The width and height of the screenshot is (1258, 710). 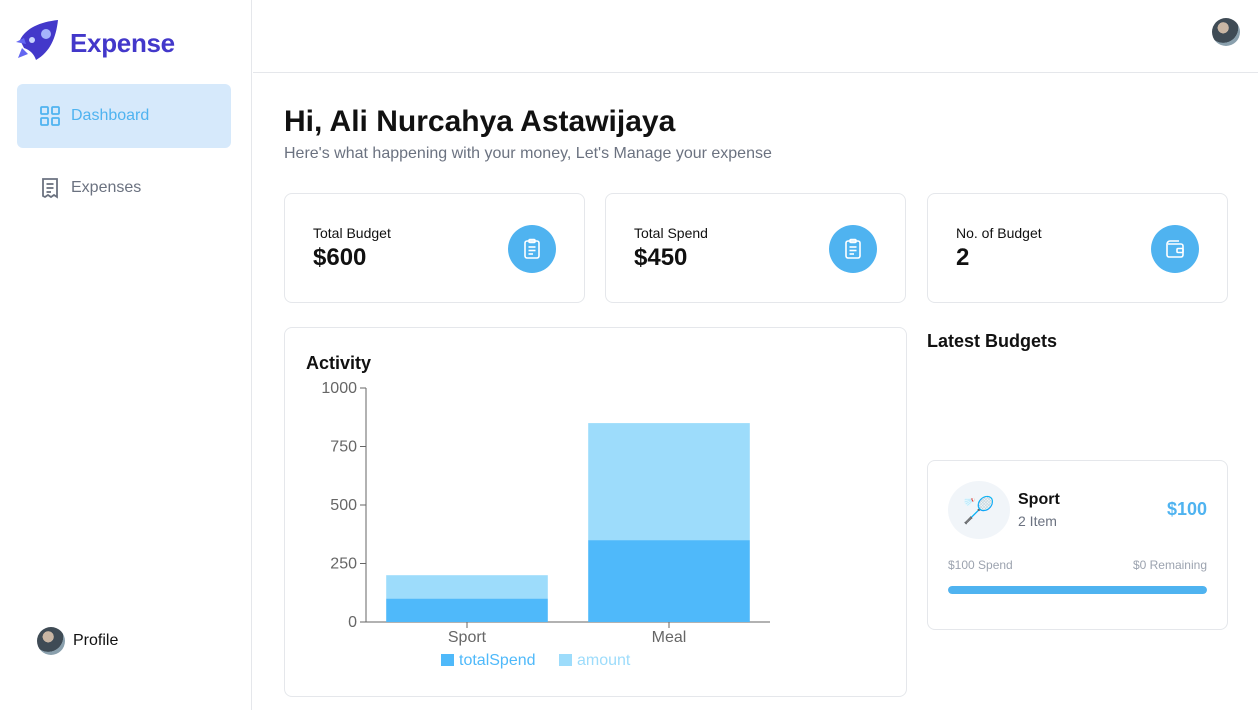 What do you see at coordinates (604, 660) in the screenshot?
I see `legend-label-amount: amount` at bounding box center [604, 660].